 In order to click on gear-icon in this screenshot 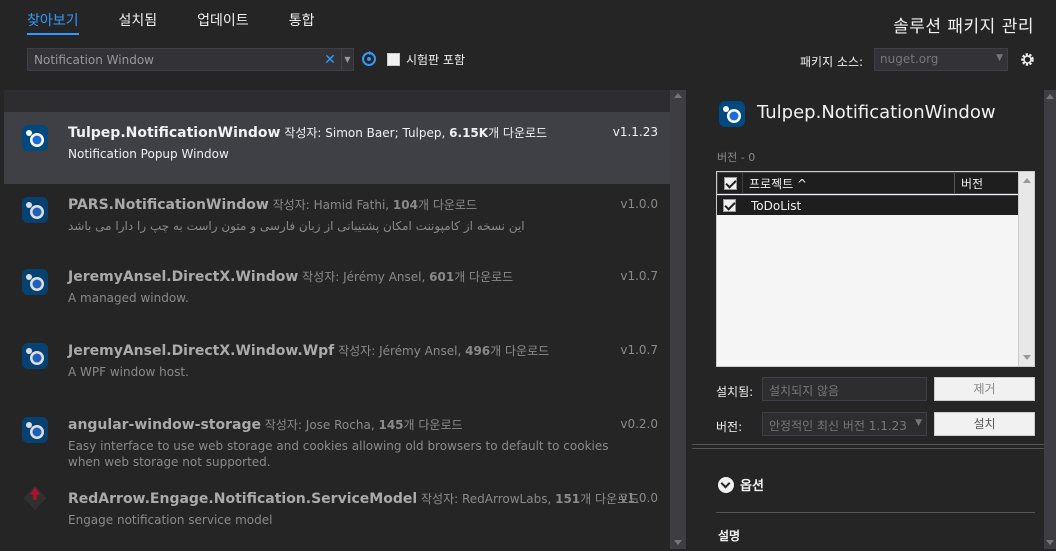, I will do `click(1027, 59)`.